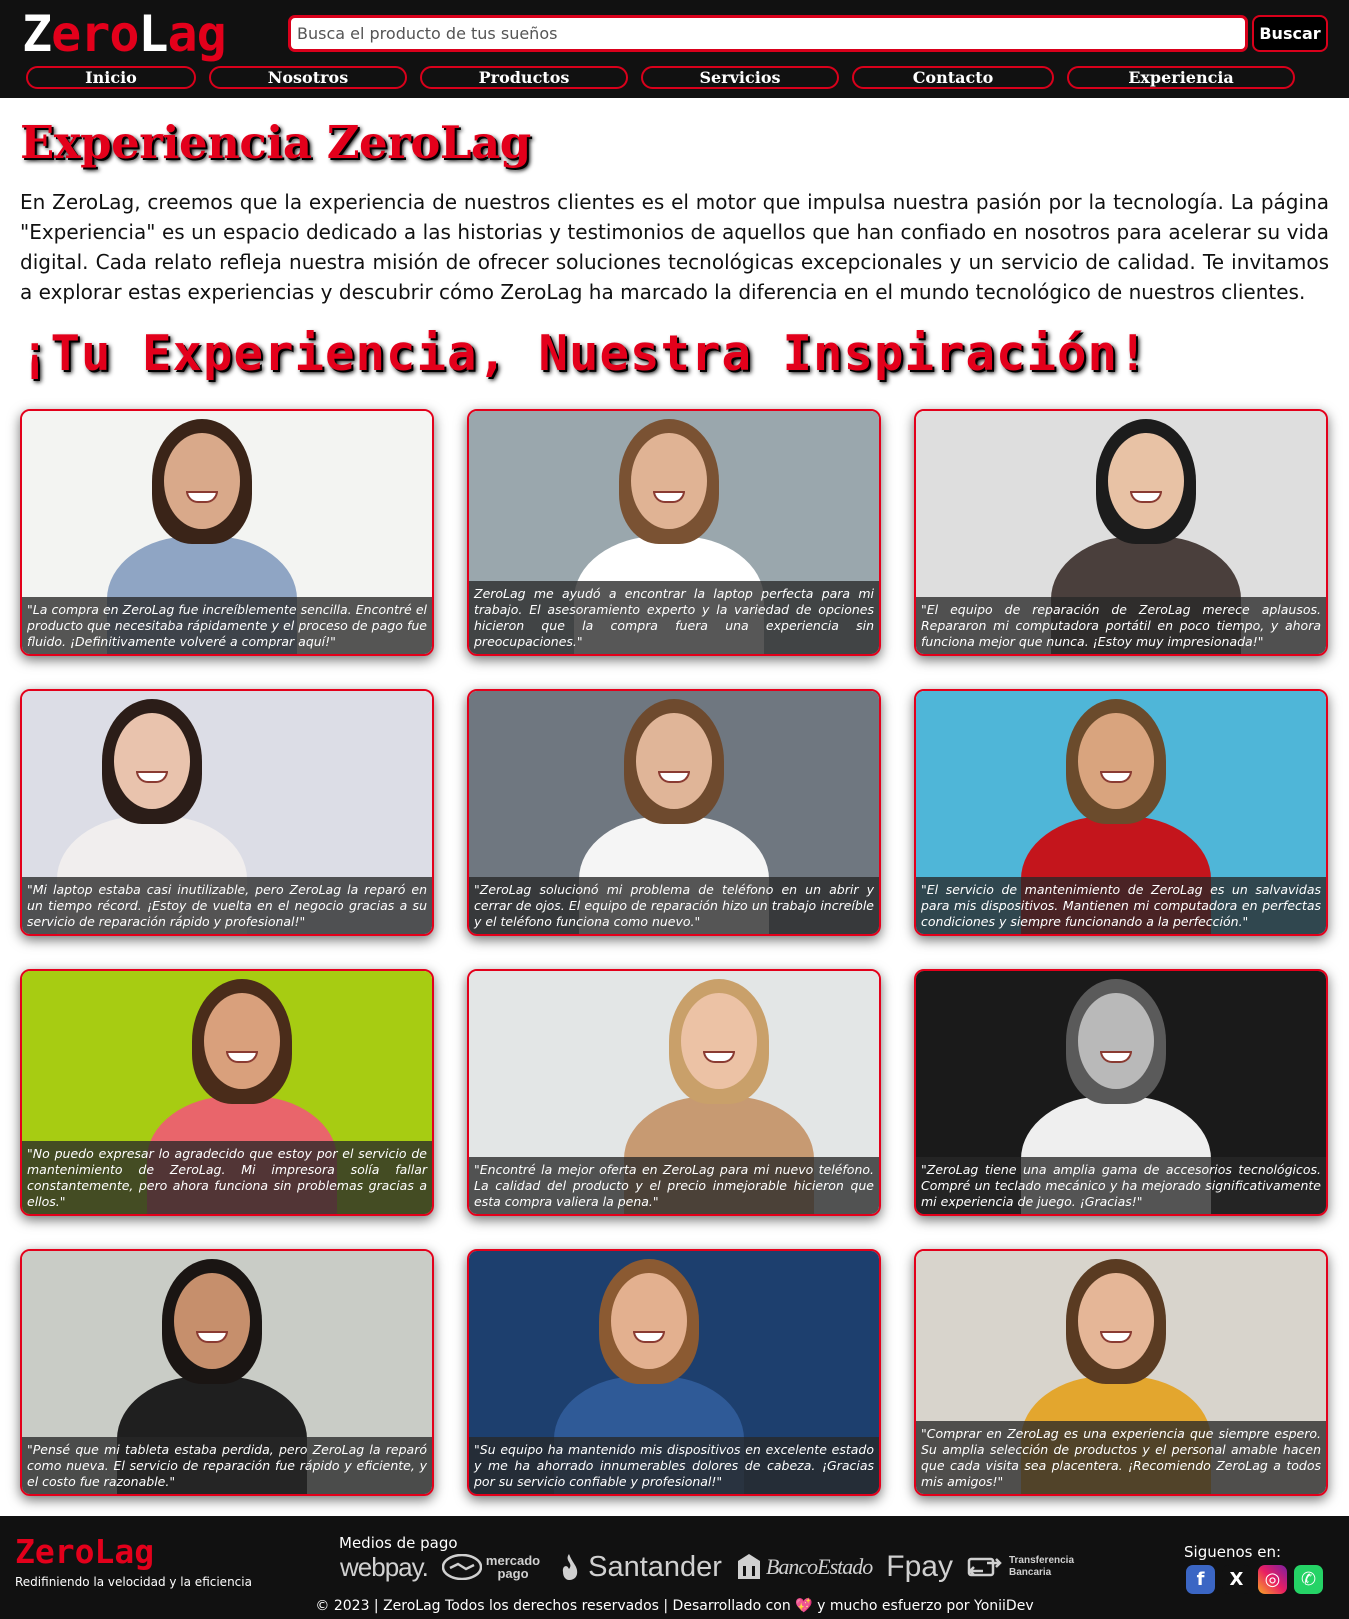 Image resolution: width=1349 pixels, height=1619 pixels. What do you see at coordinates (524, 77) in the screenshot?
I see `nav-item-productos: Productos` at bounding box center [524, 77].